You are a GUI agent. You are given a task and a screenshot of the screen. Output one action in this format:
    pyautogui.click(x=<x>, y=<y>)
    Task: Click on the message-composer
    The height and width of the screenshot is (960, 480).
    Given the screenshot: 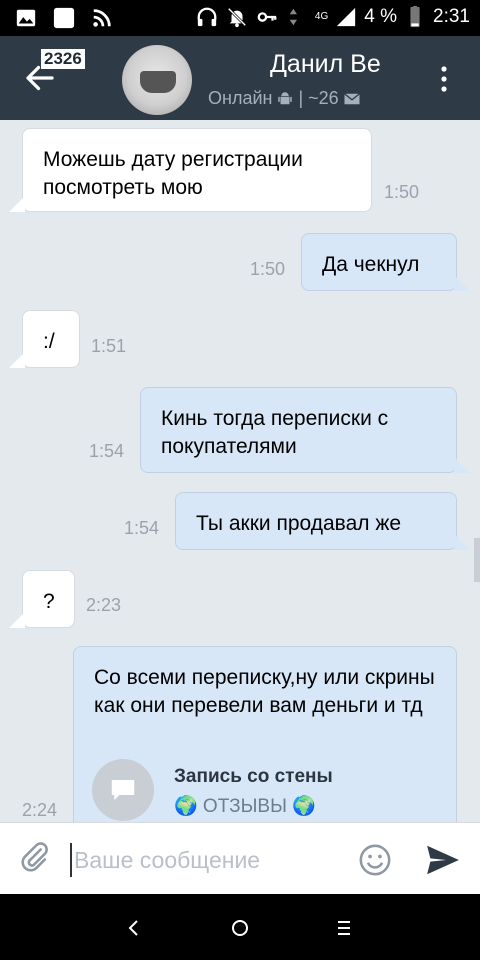 What is the action you would take?
    pyautogui.click(x=240, y=858)
    